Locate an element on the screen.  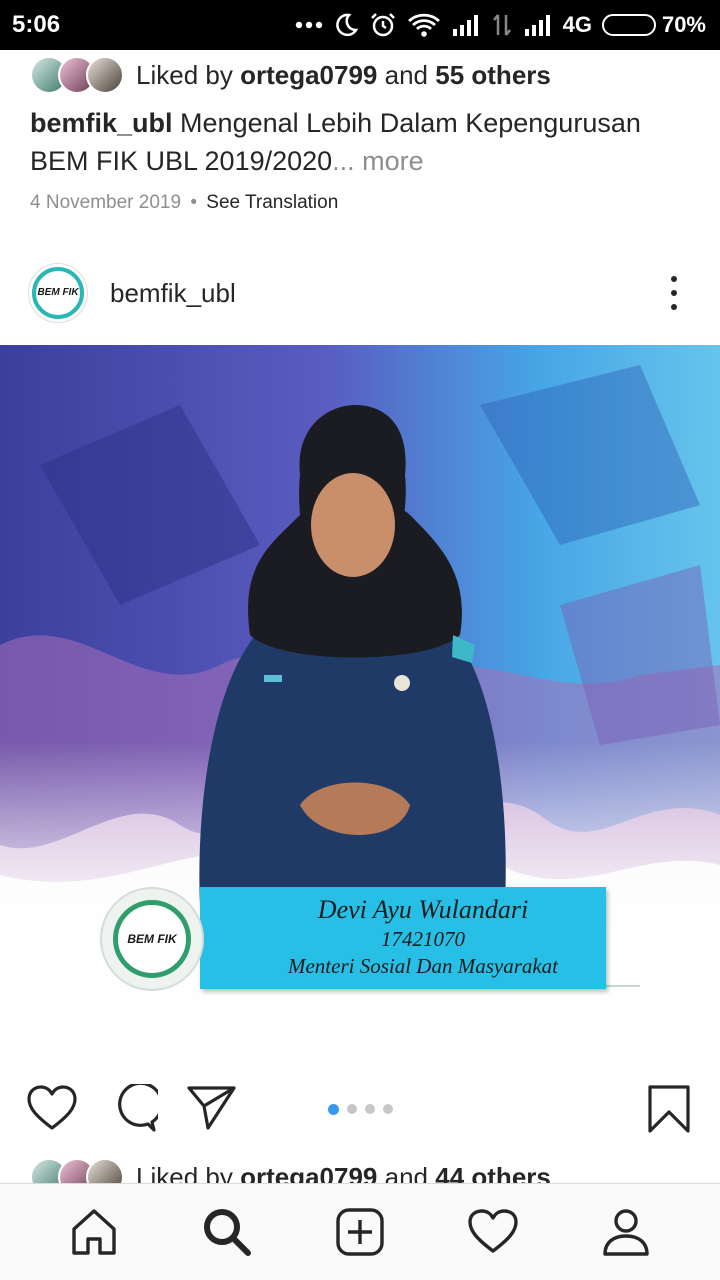
post-profile-avatar: BEM FIK is located at coordinates (58, 293).